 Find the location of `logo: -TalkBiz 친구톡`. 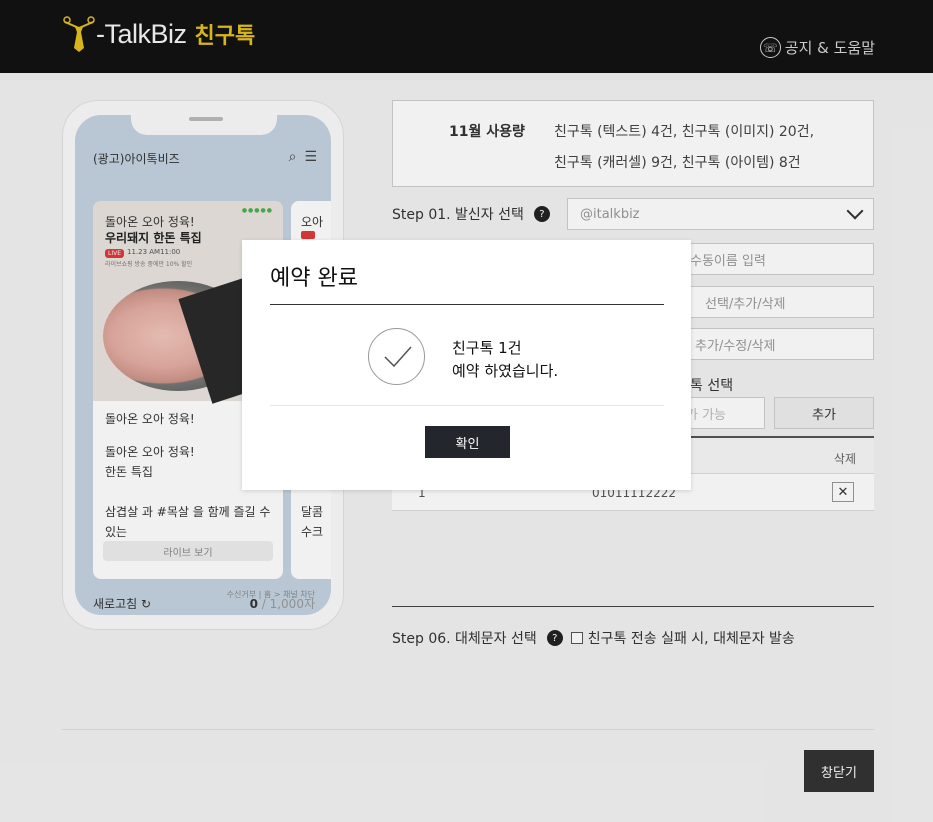

logo: -TalkBiz 친구톡 is located at coordinates (158, 34).